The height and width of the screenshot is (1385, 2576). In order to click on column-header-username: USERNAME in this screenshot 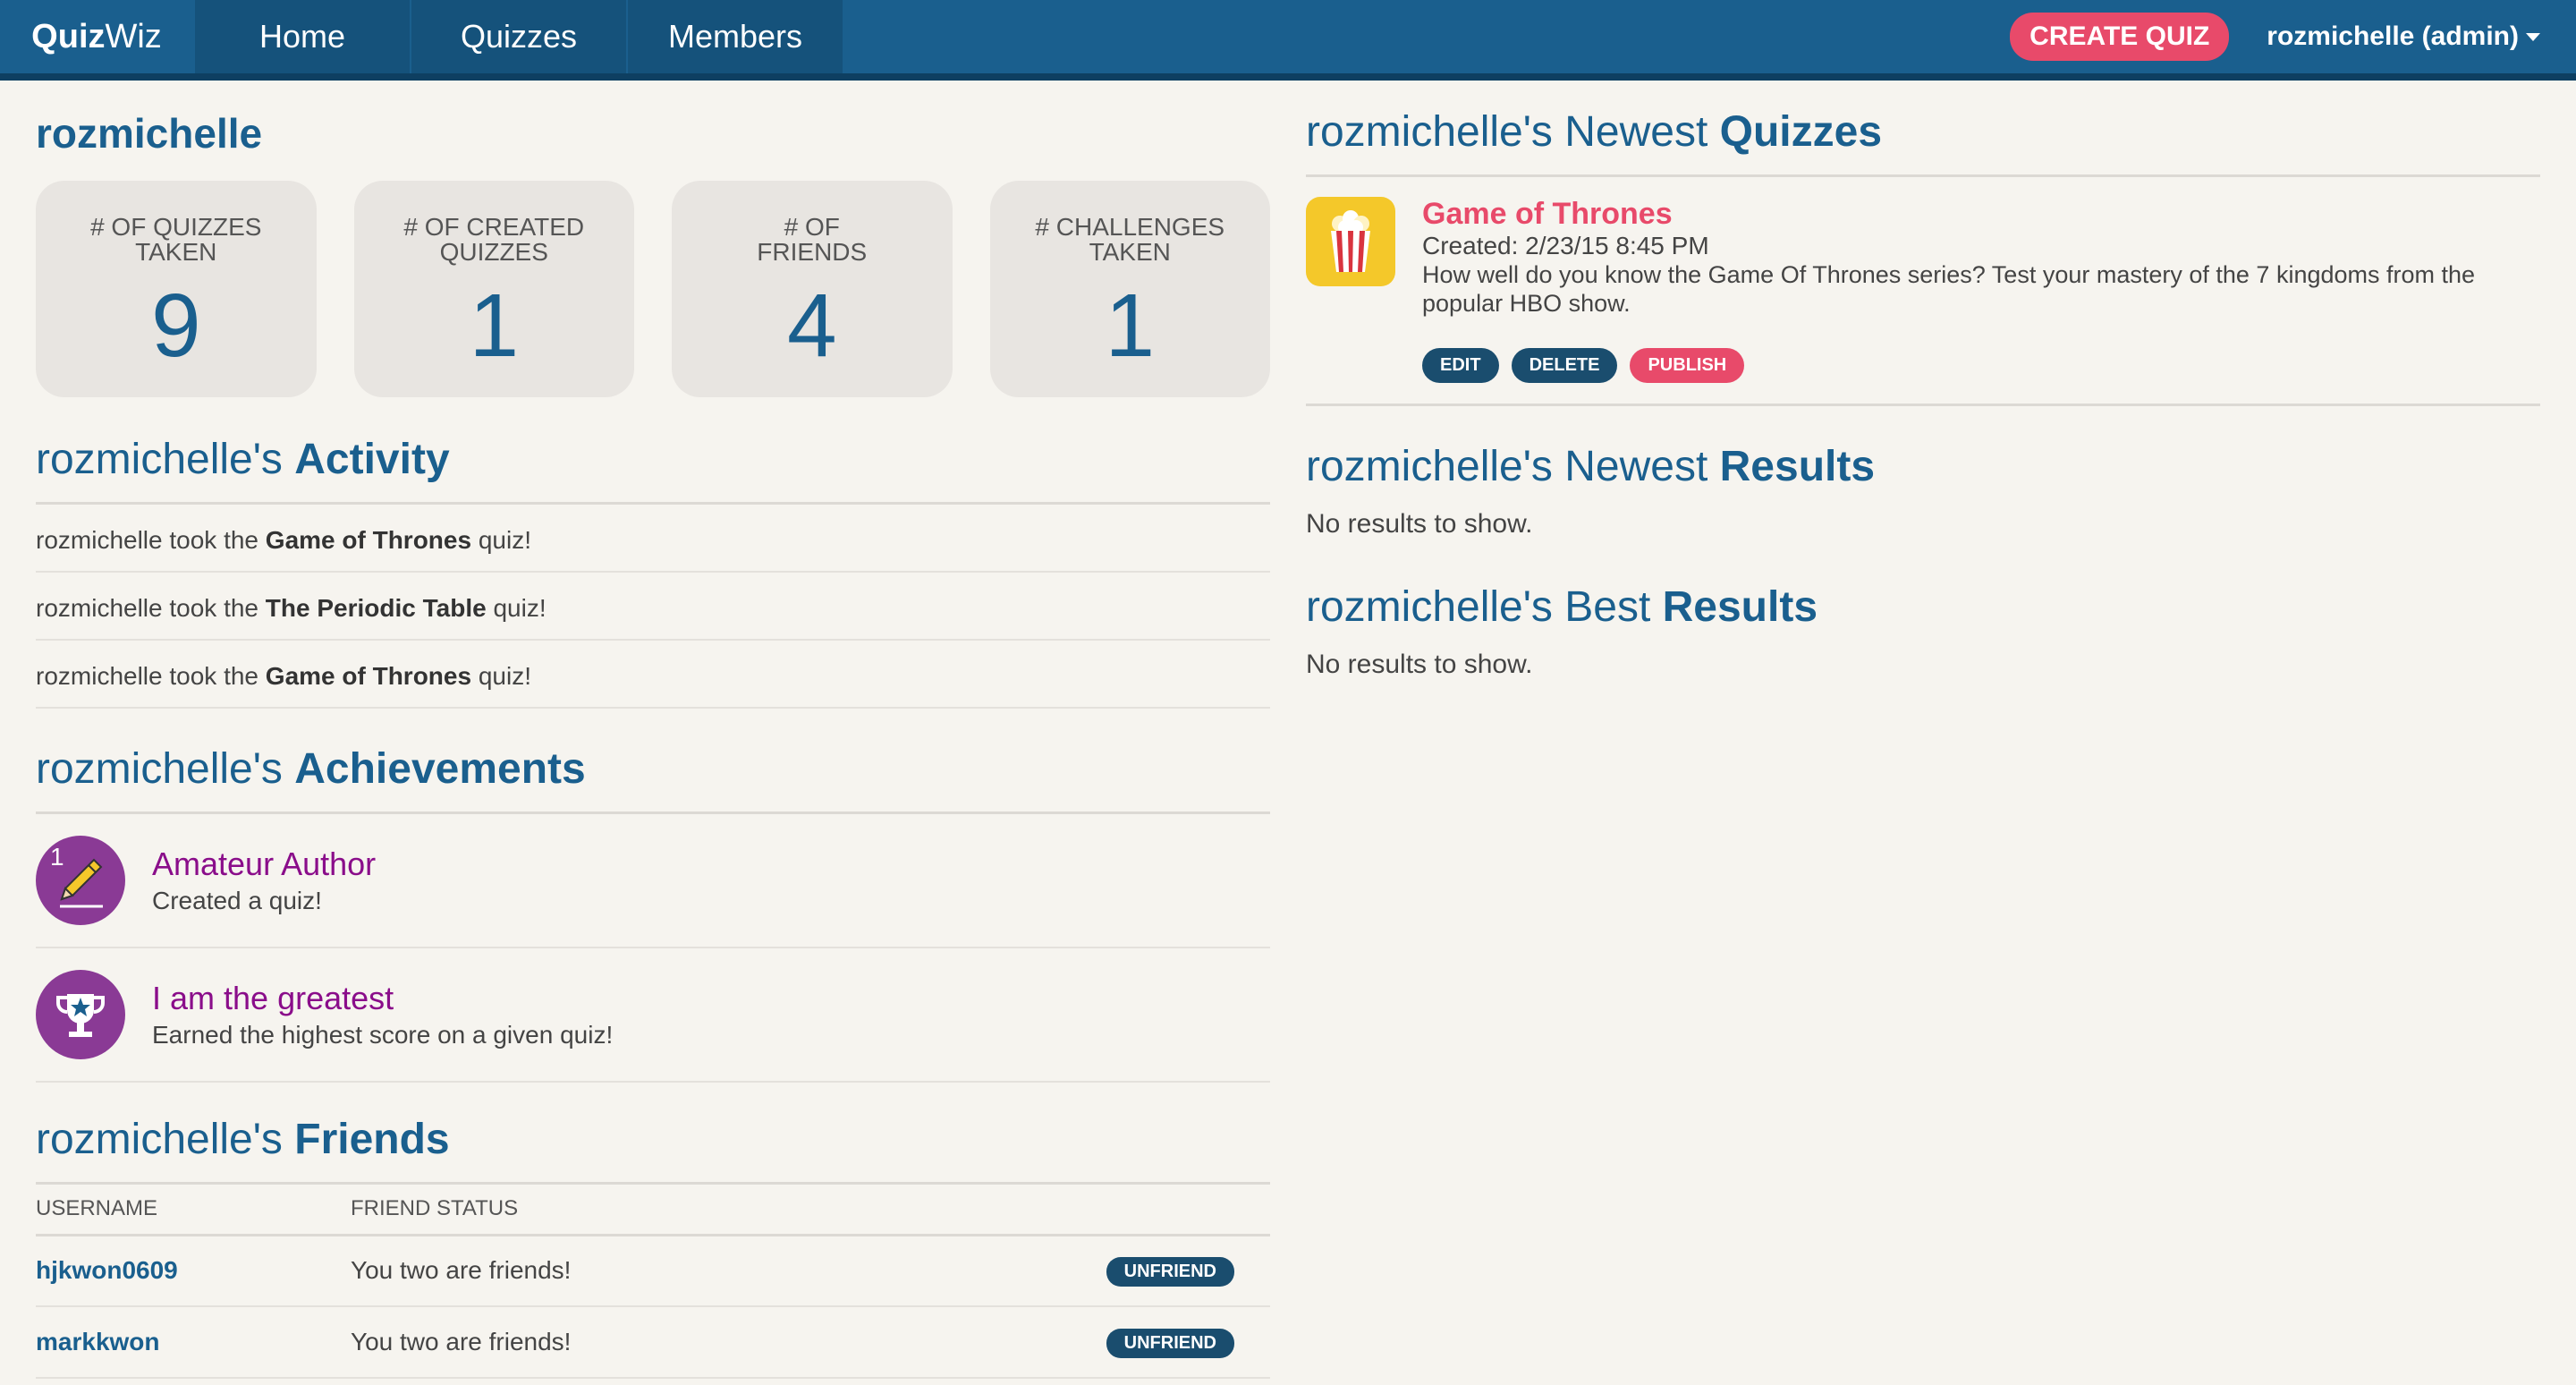, I will do `click(193, 1210)`.